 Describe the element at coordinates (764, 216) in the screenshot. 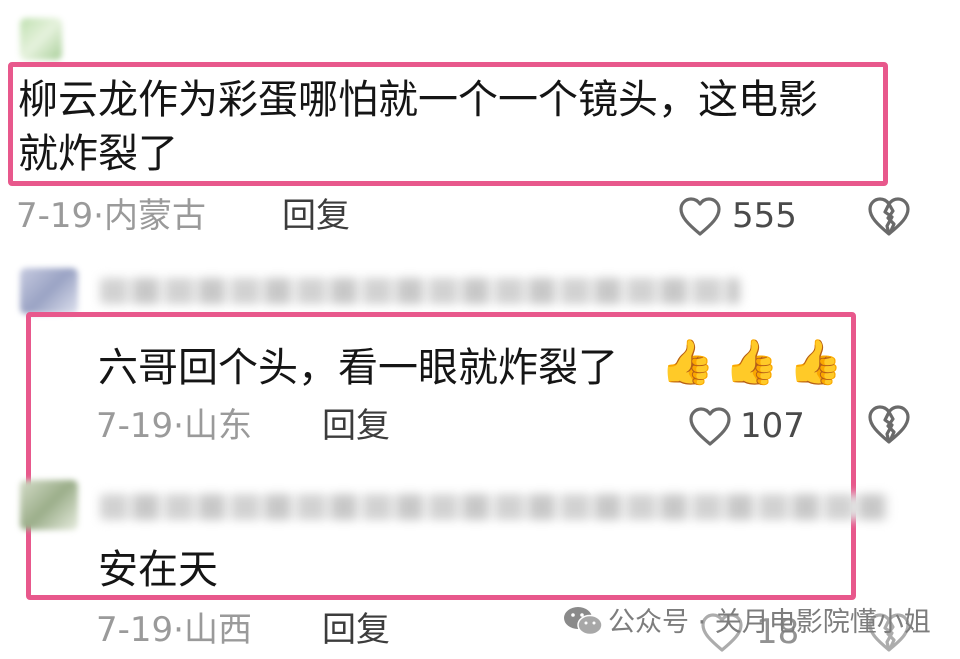

I see `like-count: 555` at that location.